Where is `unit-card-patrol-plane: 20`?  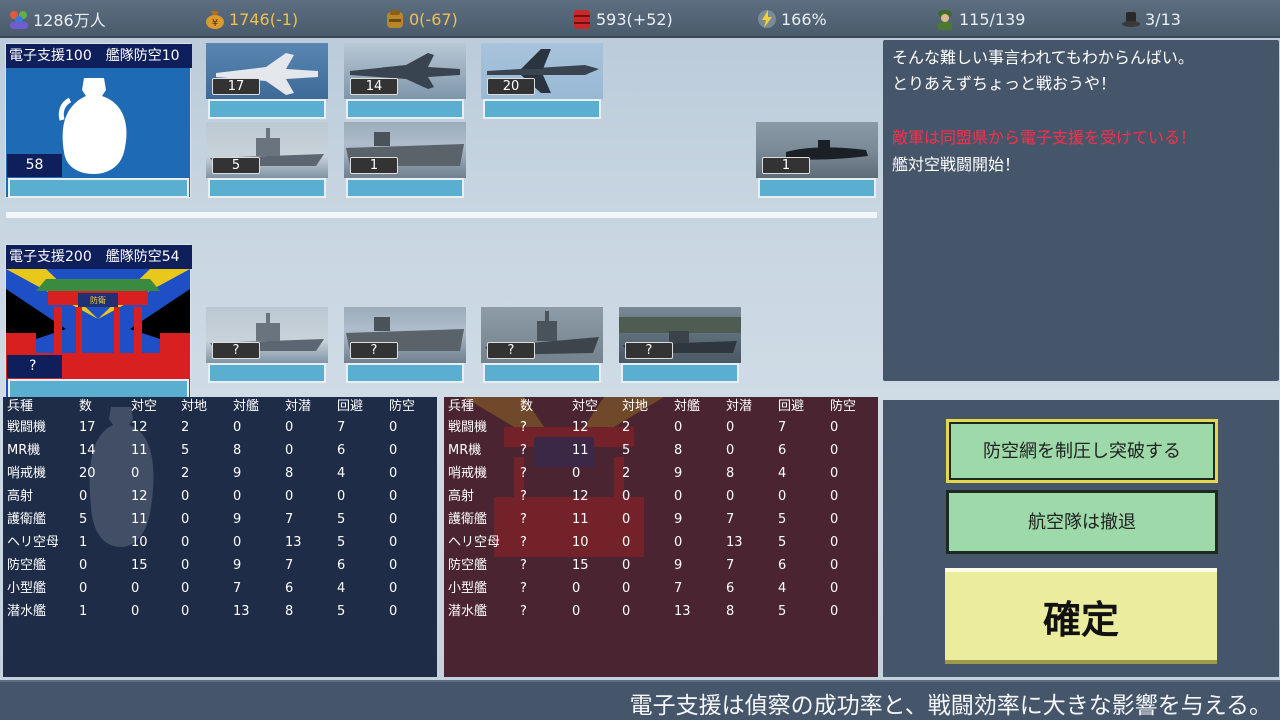 unit-card-patrol-plane: 20 is located at coordinates (542, 82).